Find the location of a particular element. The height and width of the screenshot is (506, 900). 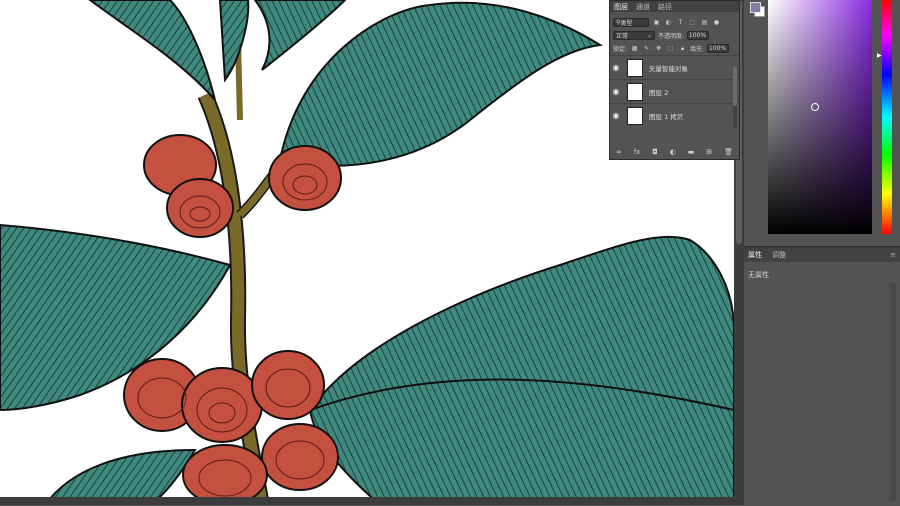

hue-indicator-icon: ▶ is located at coordinates (879, 55).